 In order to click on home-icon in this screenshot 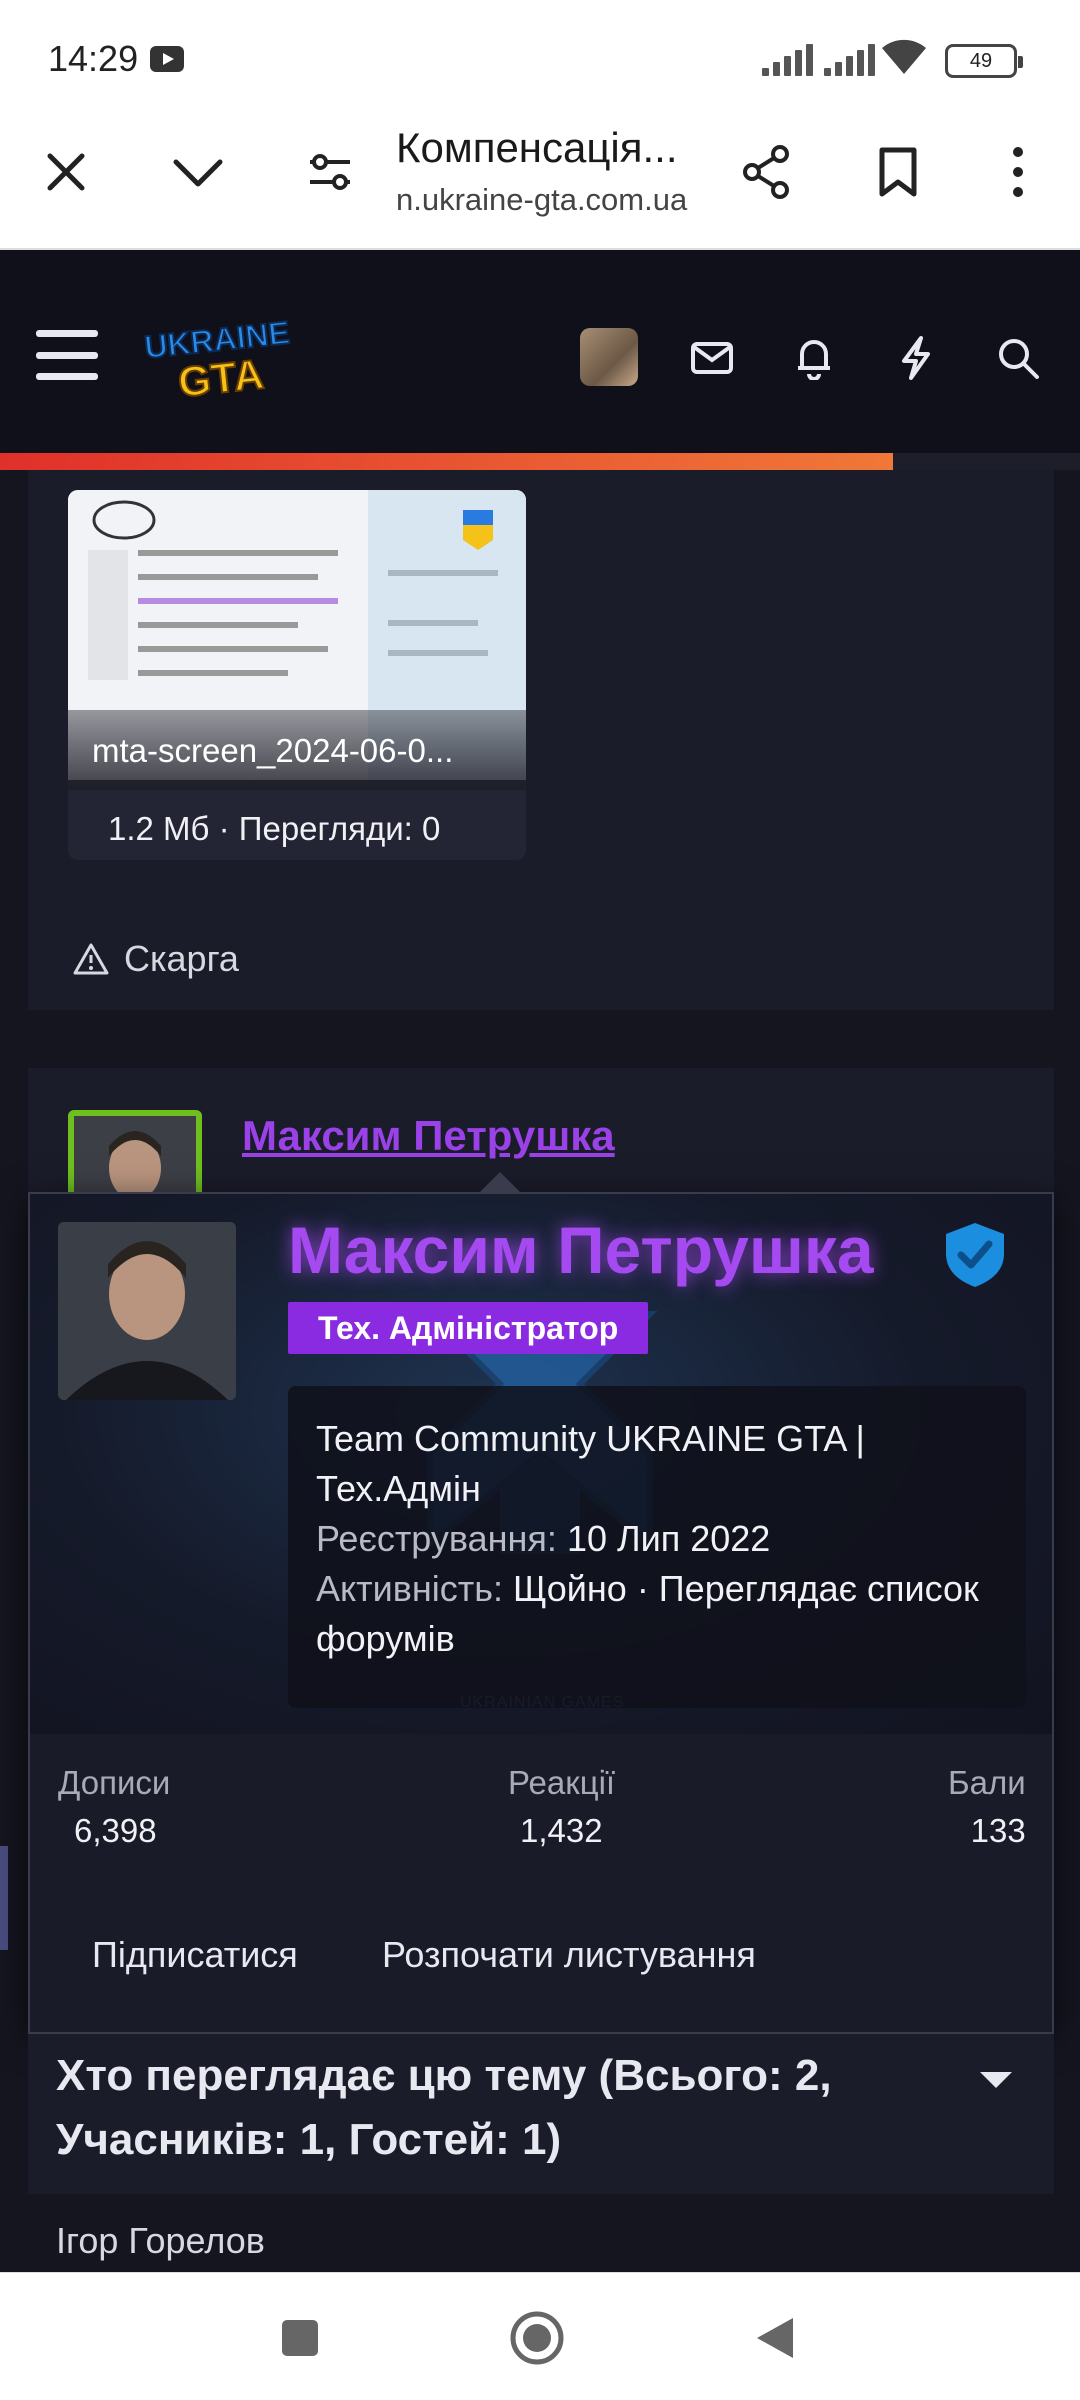, I will do `click(537, 2338)`.